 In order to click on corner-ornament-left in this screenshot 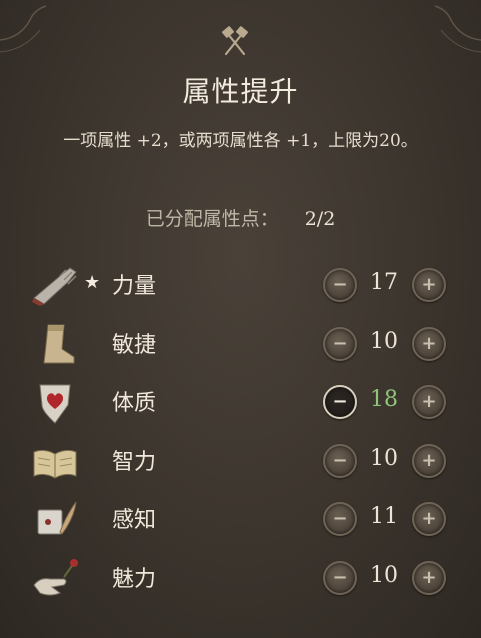, I will do `click(23, 29)`.